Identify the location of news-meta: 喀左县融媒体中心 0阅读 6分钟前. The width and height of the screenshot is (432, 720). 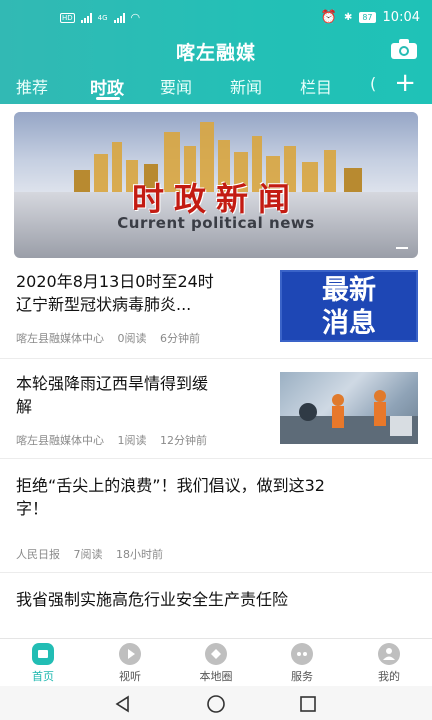
(113, 338).